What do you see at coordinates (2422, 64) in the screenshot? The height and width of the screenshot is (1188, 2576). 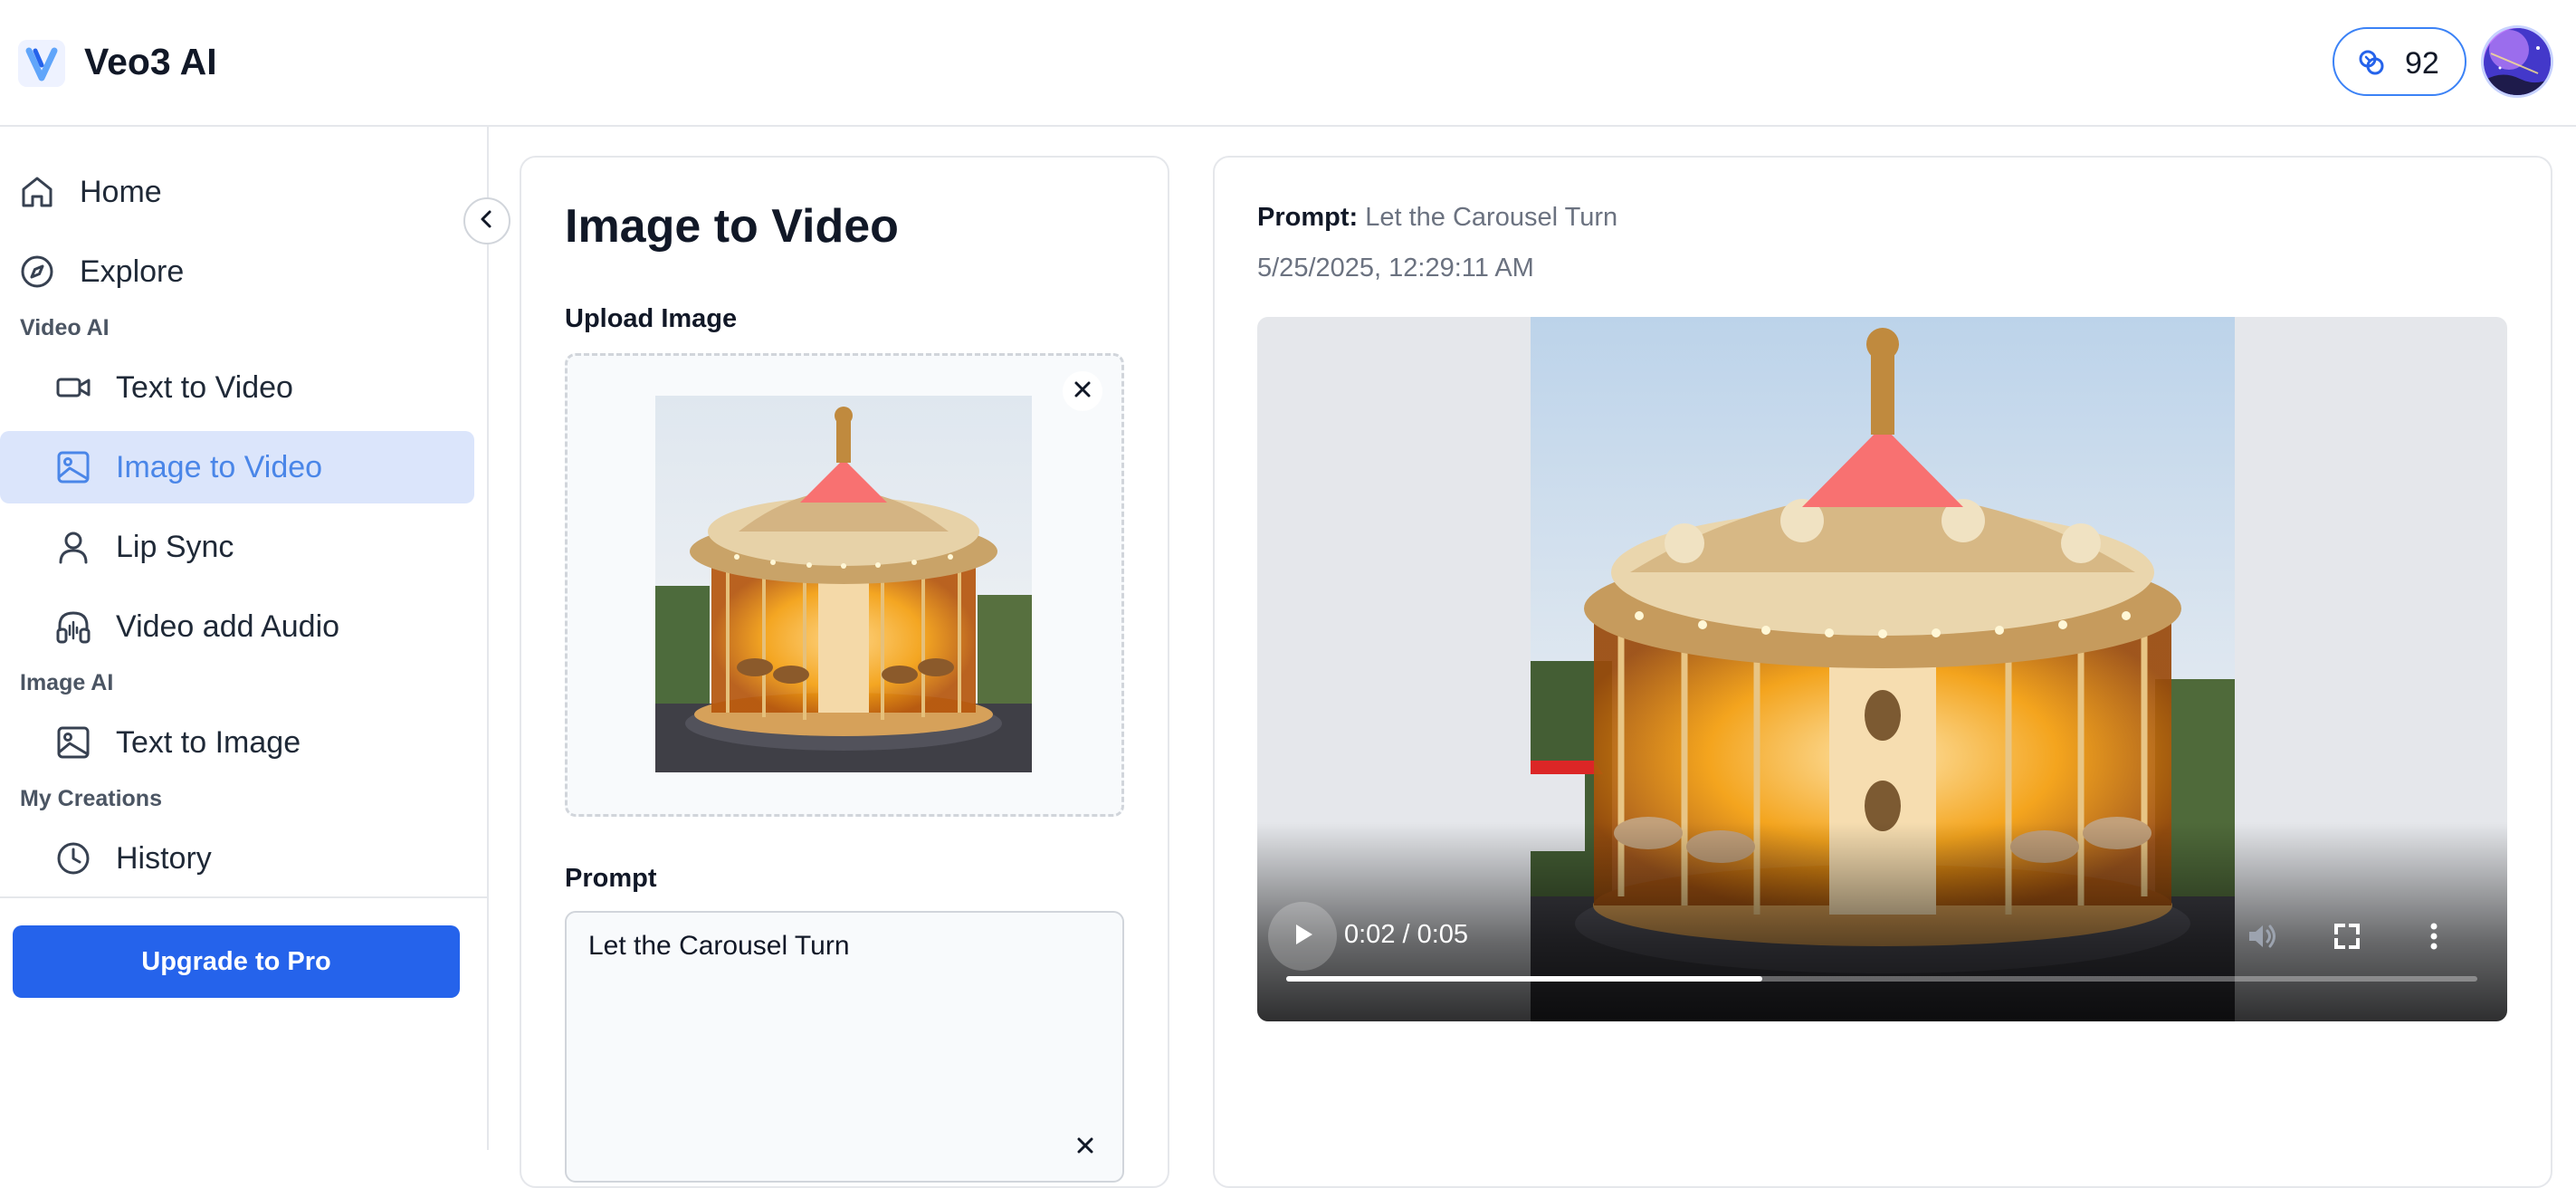 I see `credits-count: 92` at bounding box center [2422, 64].